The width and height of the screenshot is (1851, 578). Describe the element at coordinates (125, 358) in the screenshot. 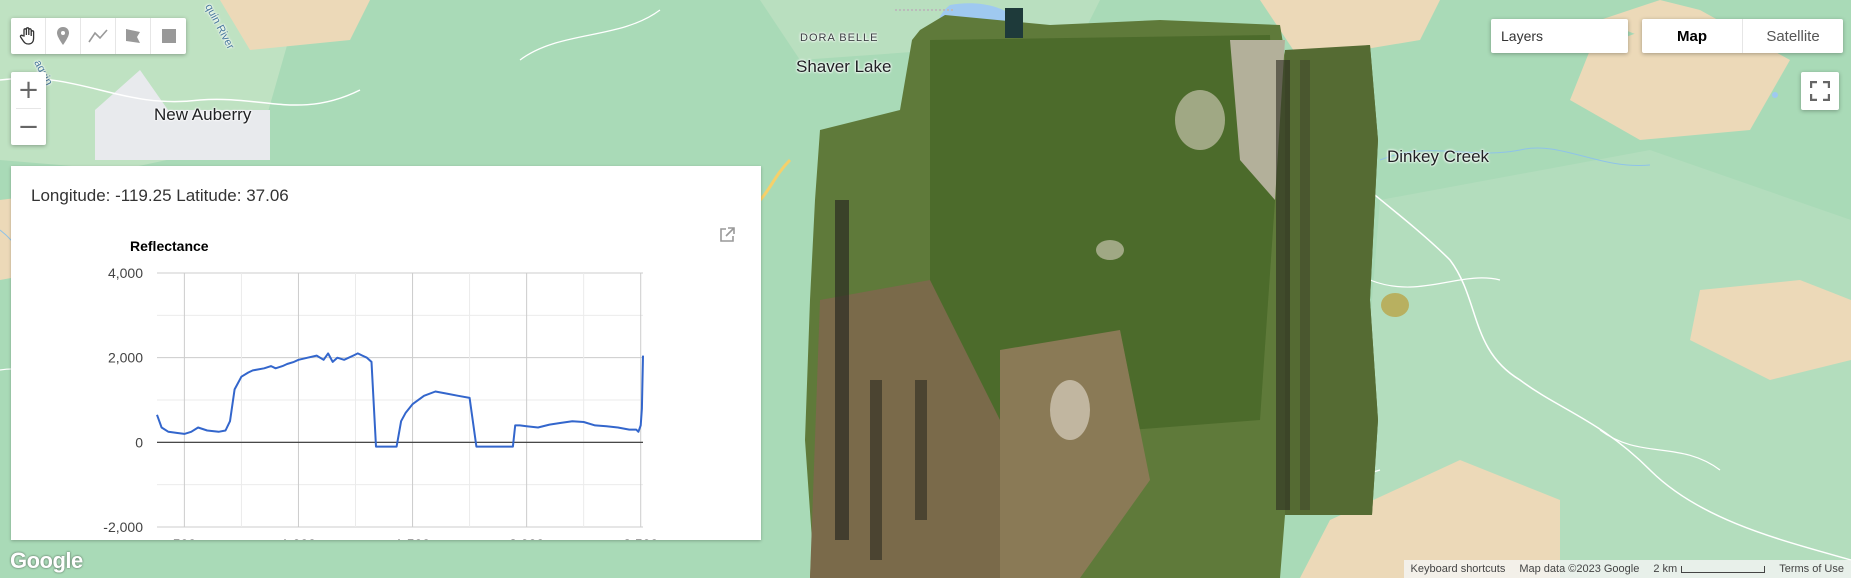

I see `chart-ytick-label: 2,000` at that location.